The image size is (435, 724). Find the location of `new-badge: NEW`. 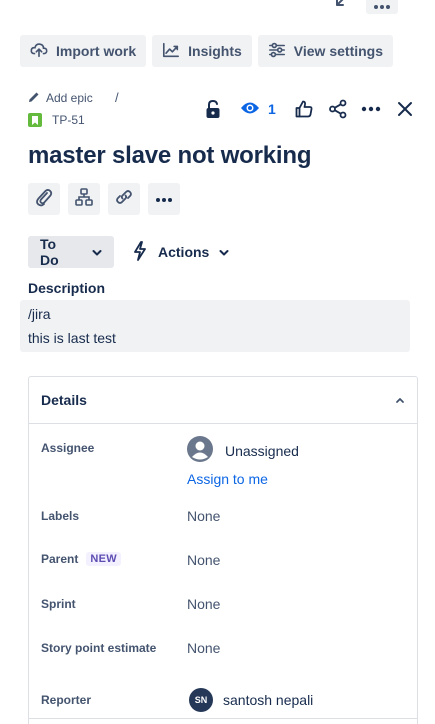

new-badge: NEW is located at coordinates (103, 559).